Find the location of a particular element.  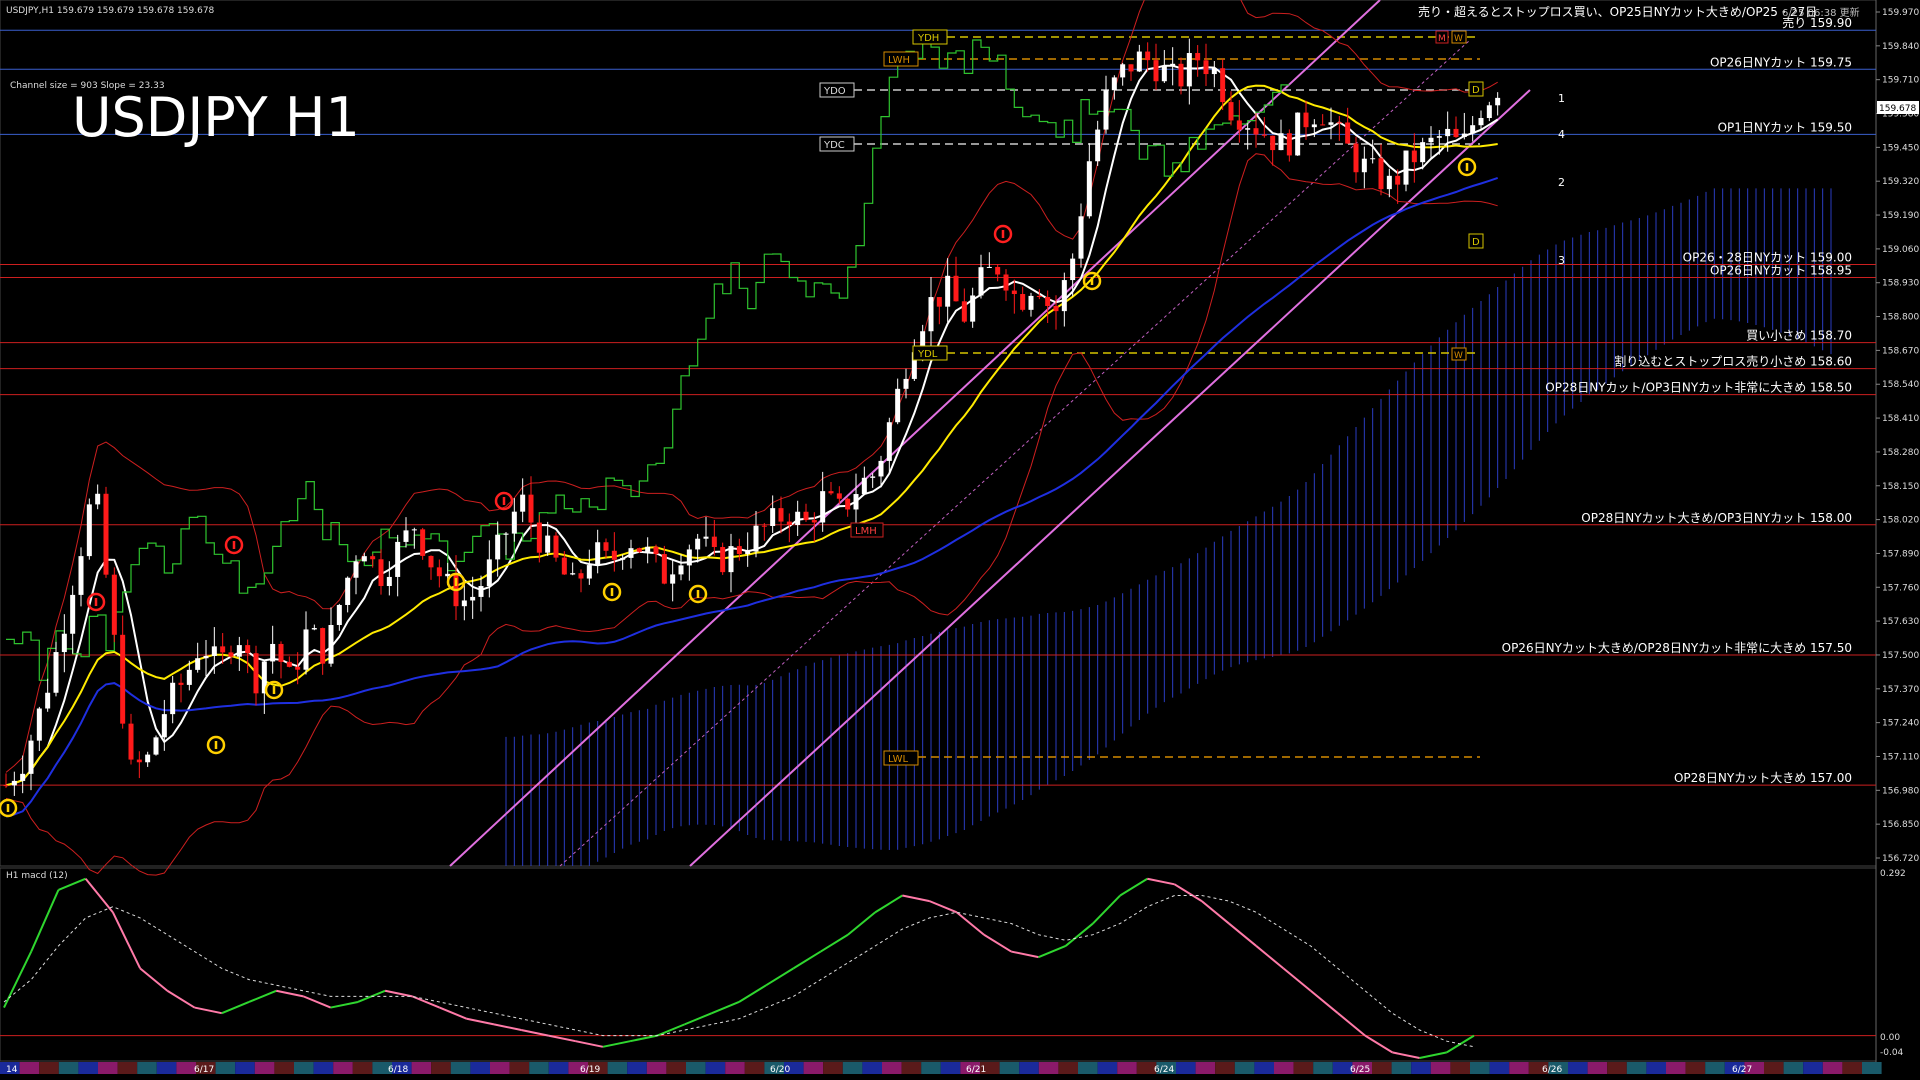

price-tick-label: 158.670 is located at coordinates (1900, 351).